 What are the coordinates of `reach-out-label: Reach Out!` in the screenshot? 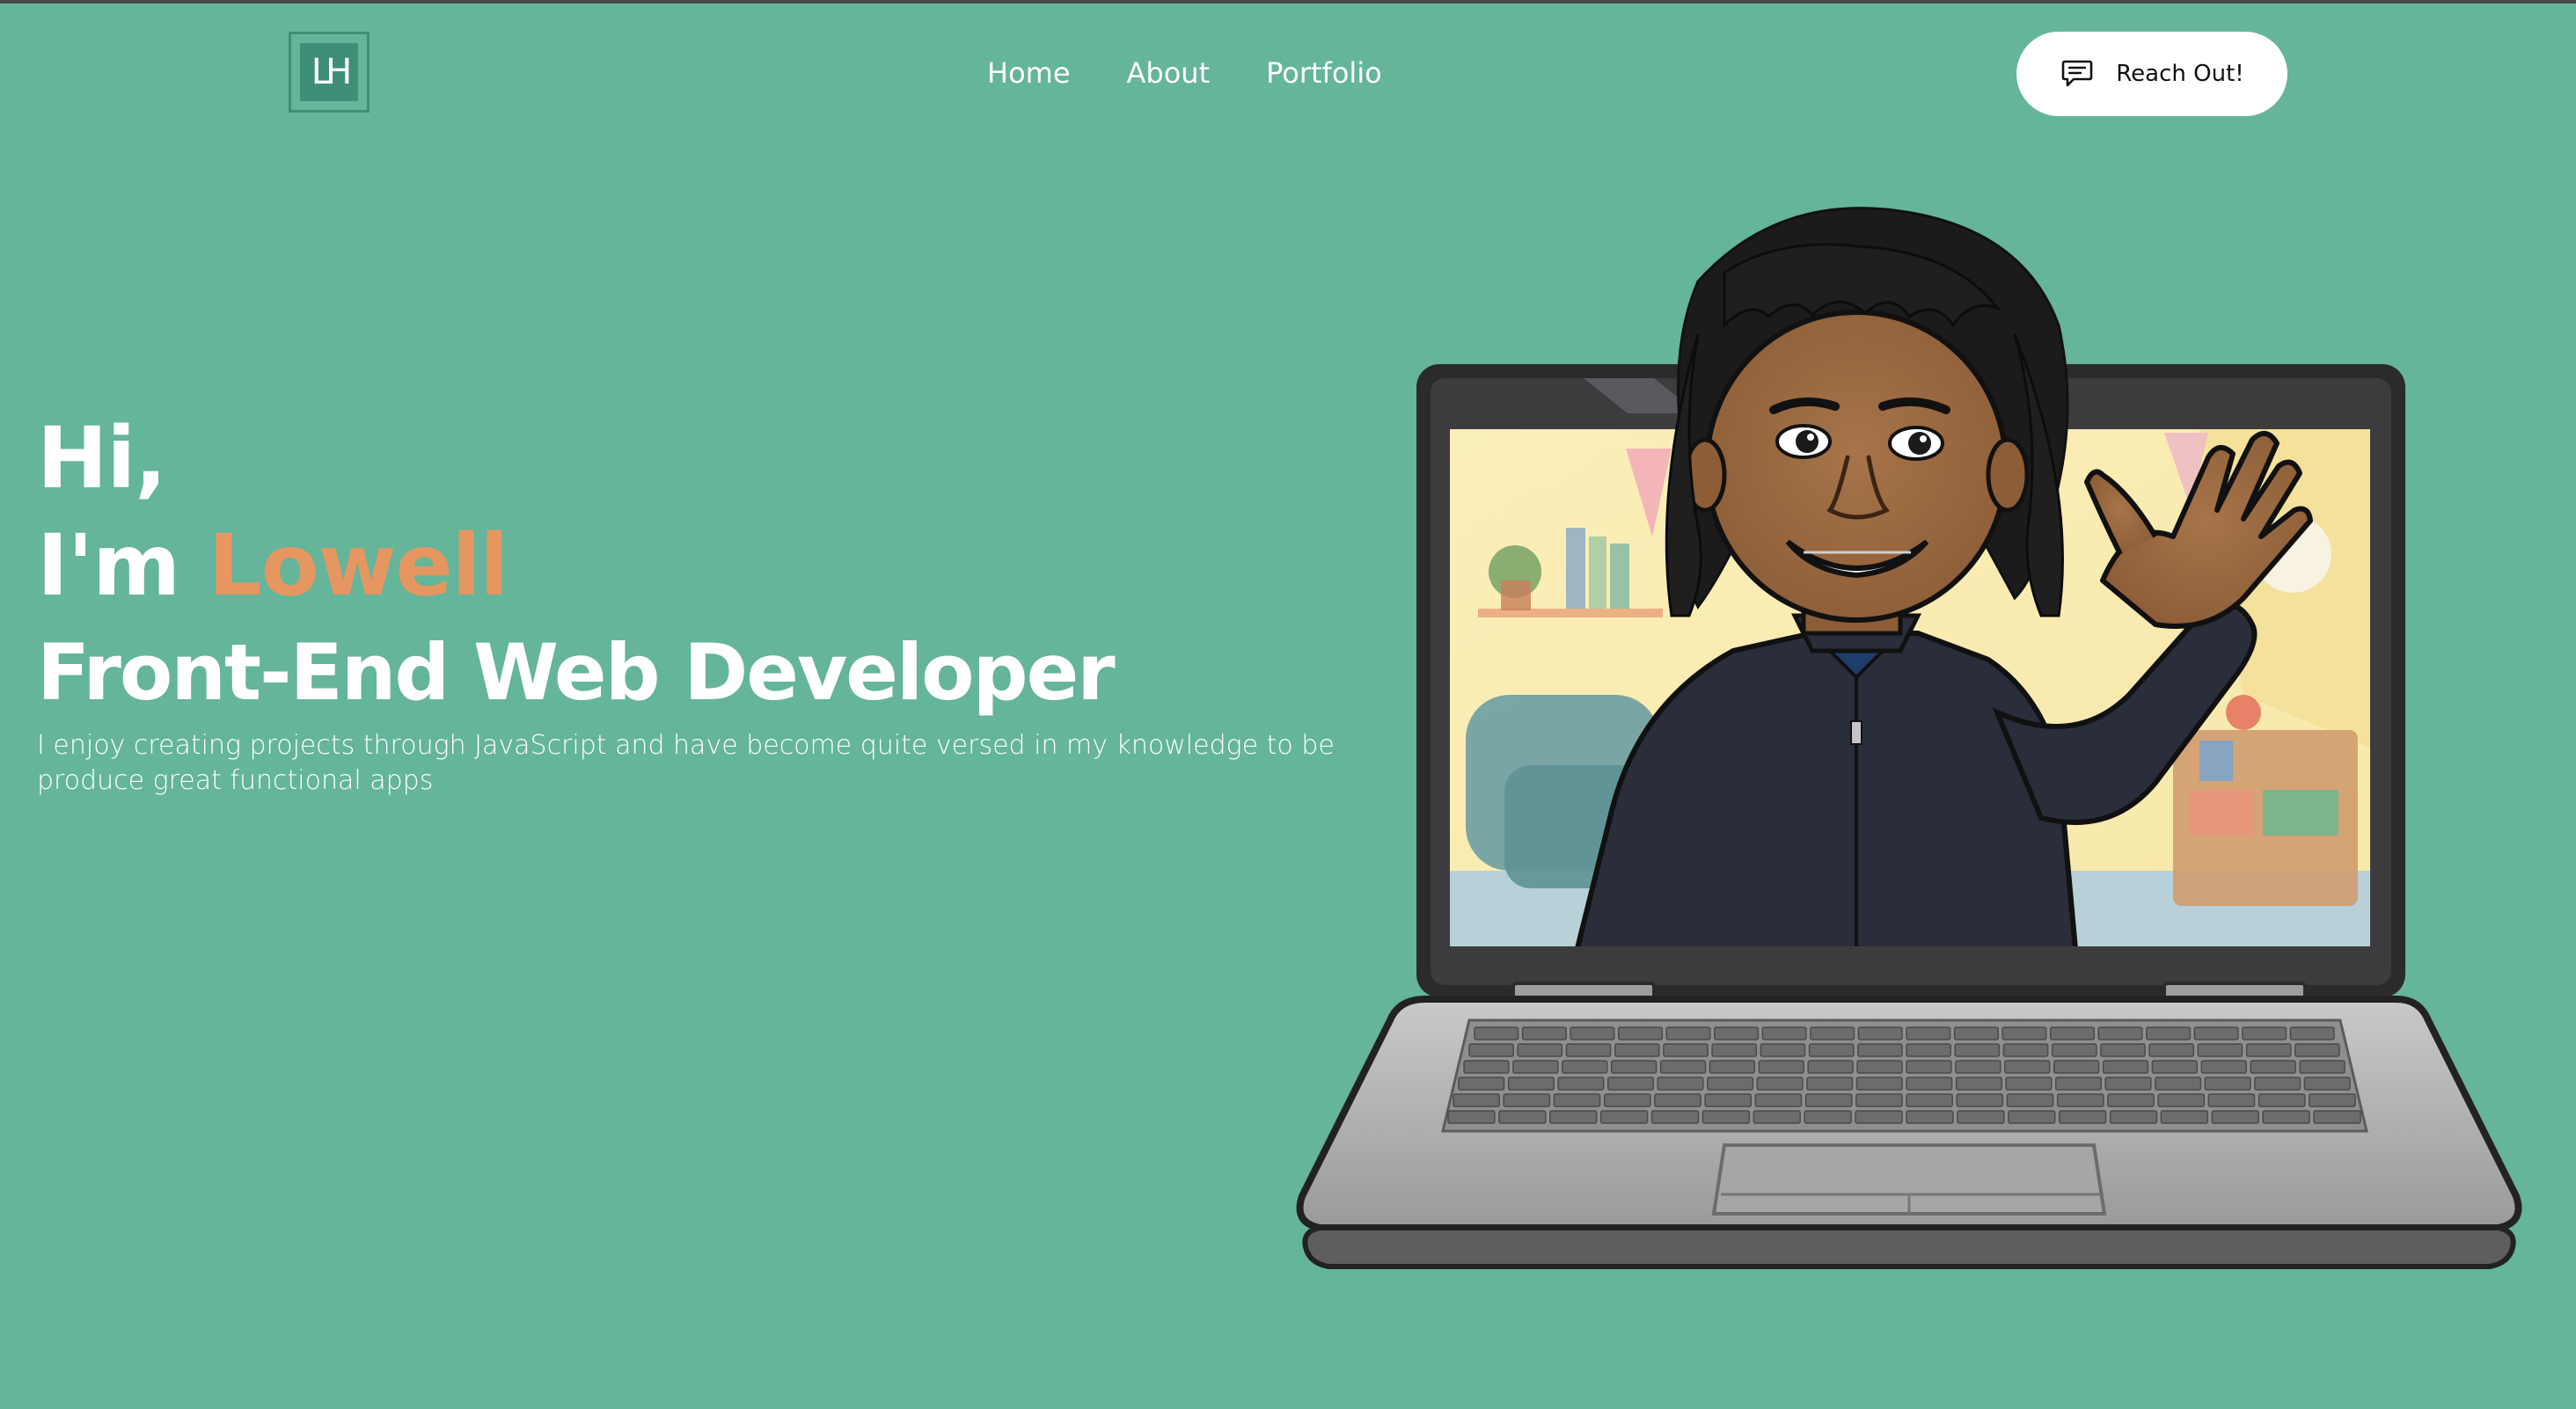 It's located at (2180, 74).